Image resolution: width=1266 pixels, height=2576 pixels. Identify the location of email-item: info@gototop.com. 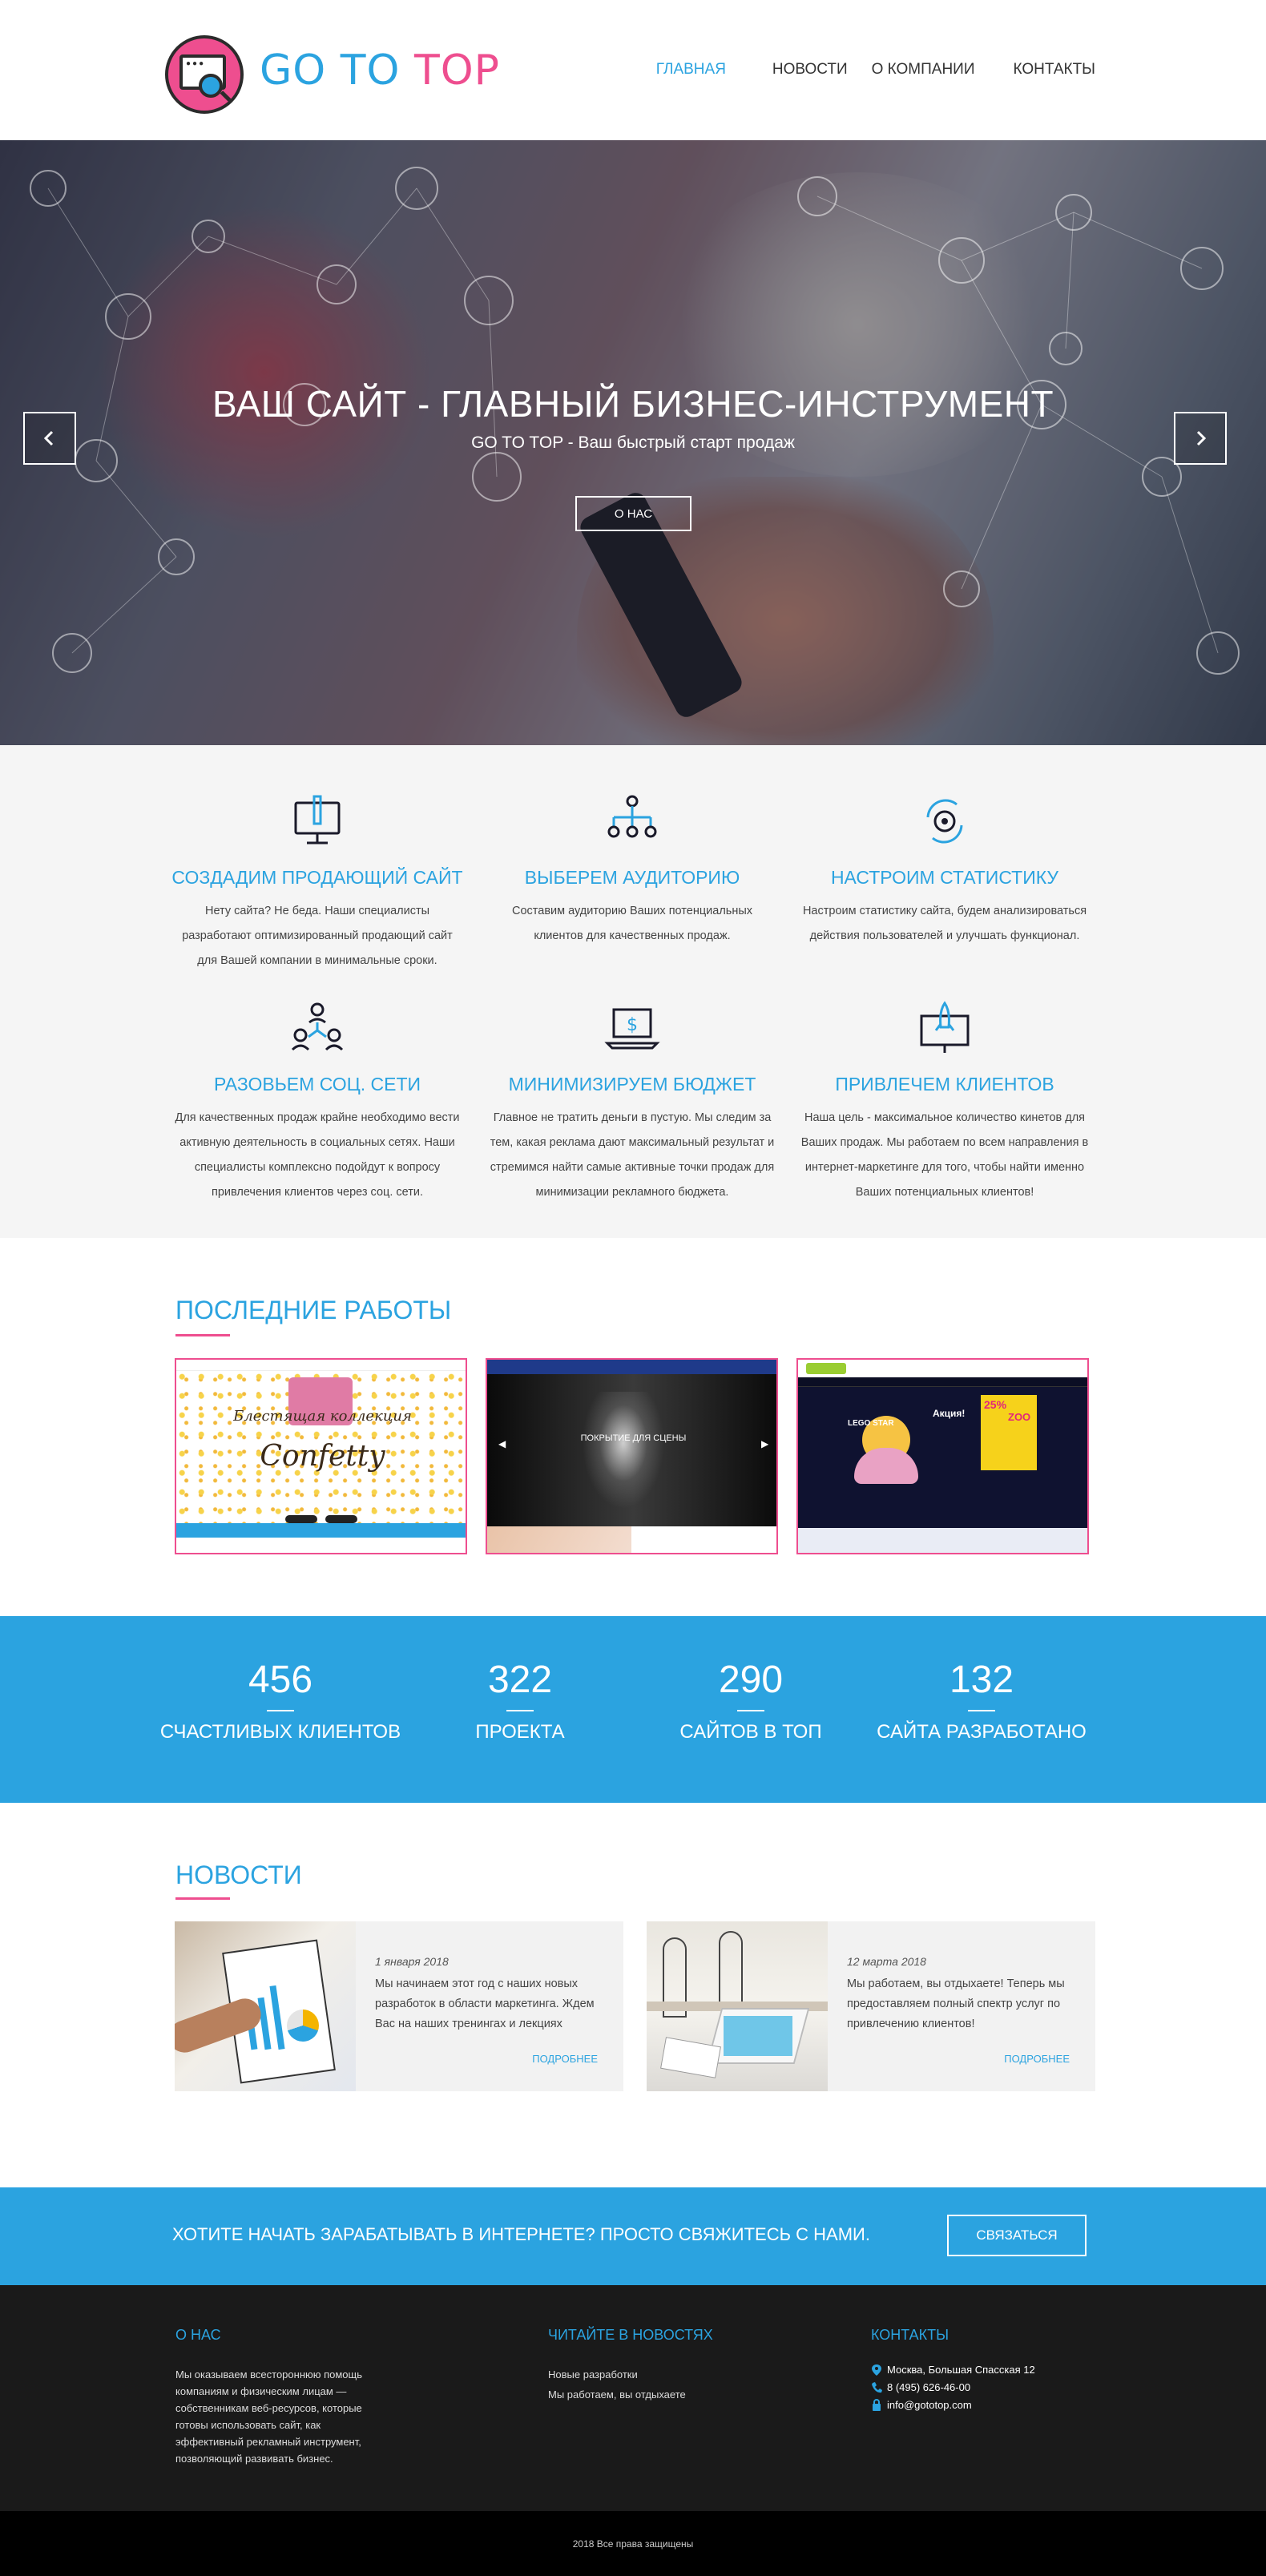
(953, 2405).